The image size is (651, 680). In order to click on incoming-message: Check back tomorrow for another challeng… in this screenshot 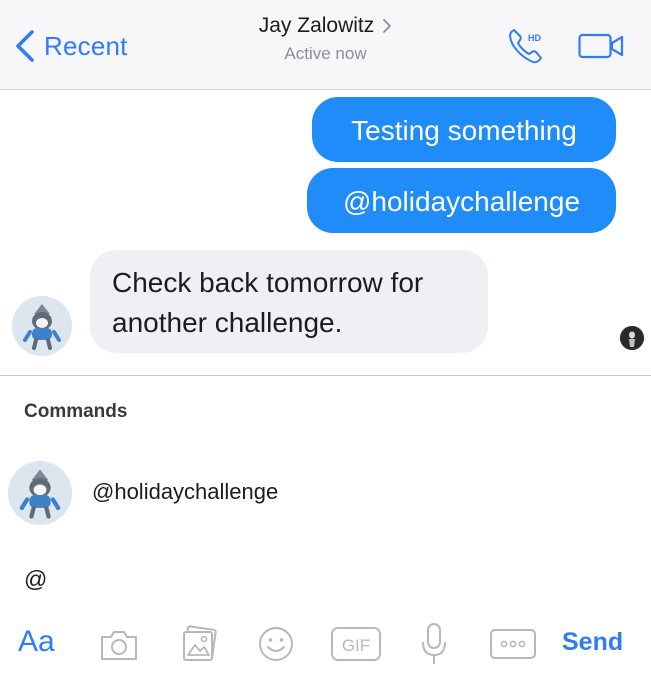, I will do `click(289, 301)`.